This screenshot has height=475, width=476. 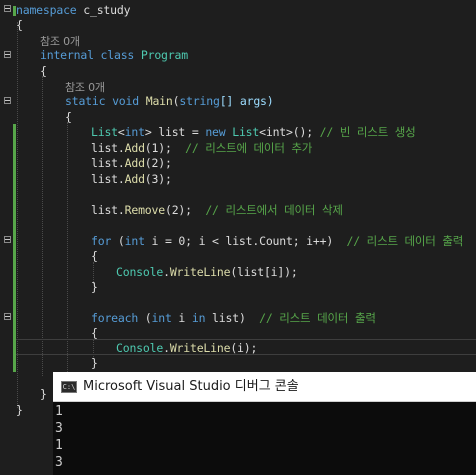 I want to click on collapse-foreach-icon, so click(x=7, y=316).